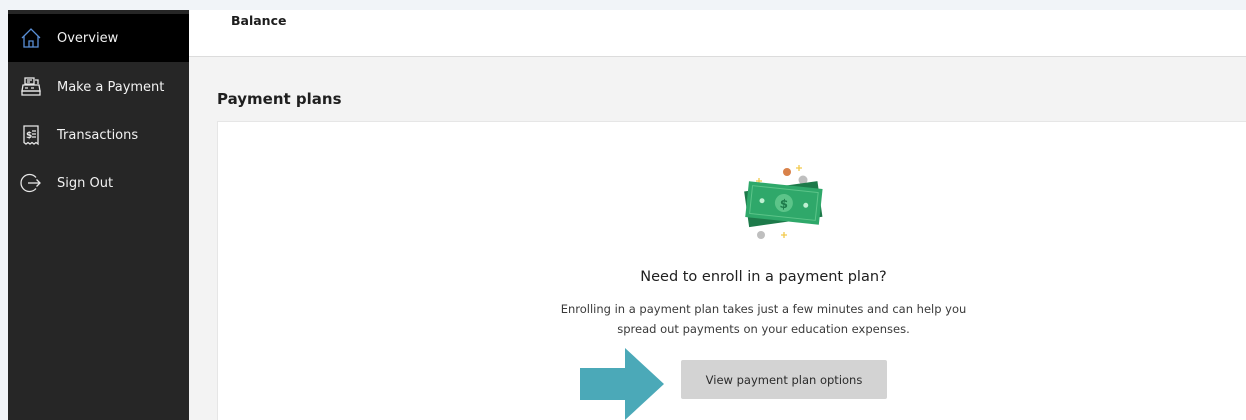 The image size is (1246, 420). What do you see at coordinates (259, 20) in the screenshot?
I see `page-title: Balance` at bounding box center [259, 20].